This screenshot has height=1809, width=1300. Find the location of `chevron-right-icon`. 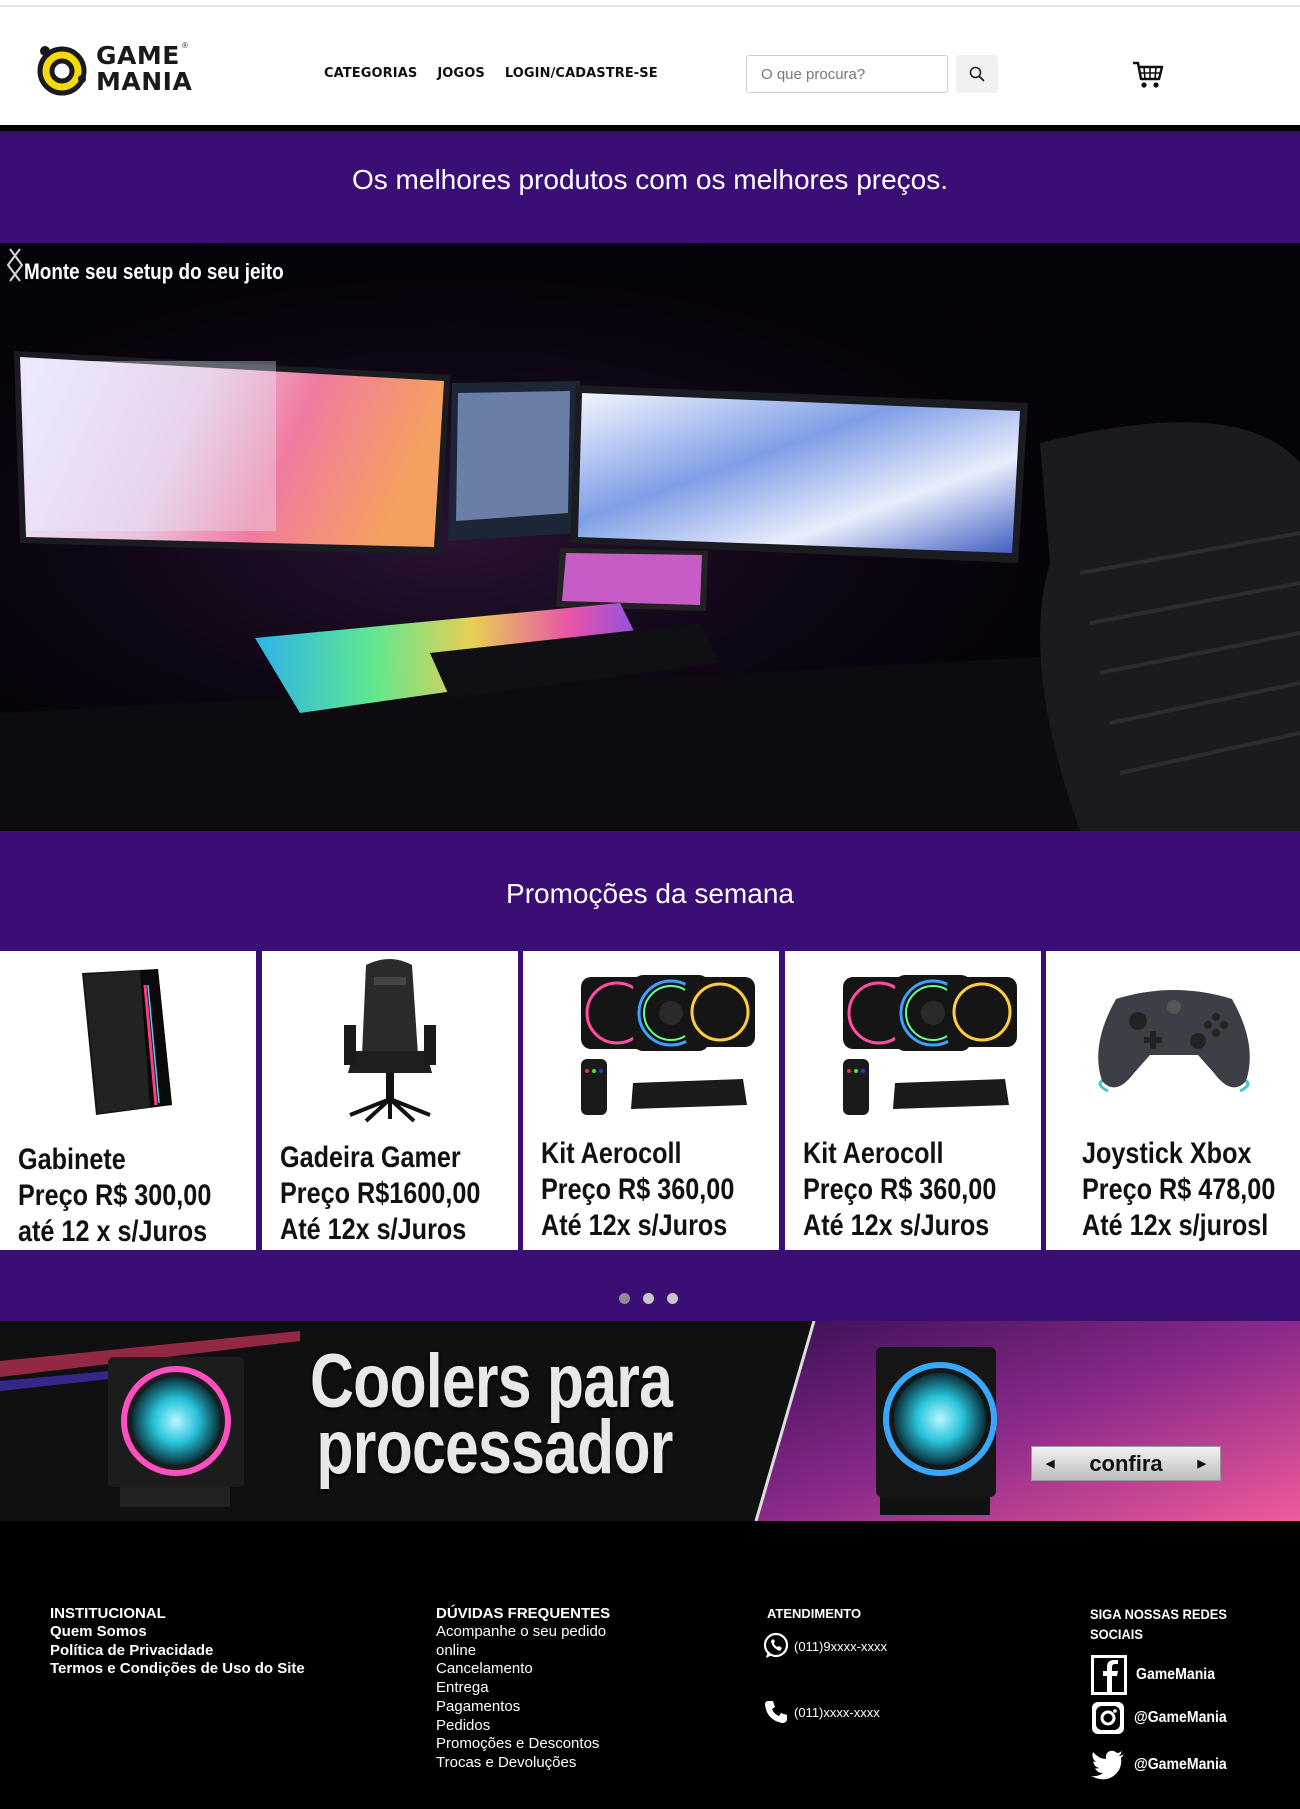

chevron-right-icon is located at coordinates (15, 265).